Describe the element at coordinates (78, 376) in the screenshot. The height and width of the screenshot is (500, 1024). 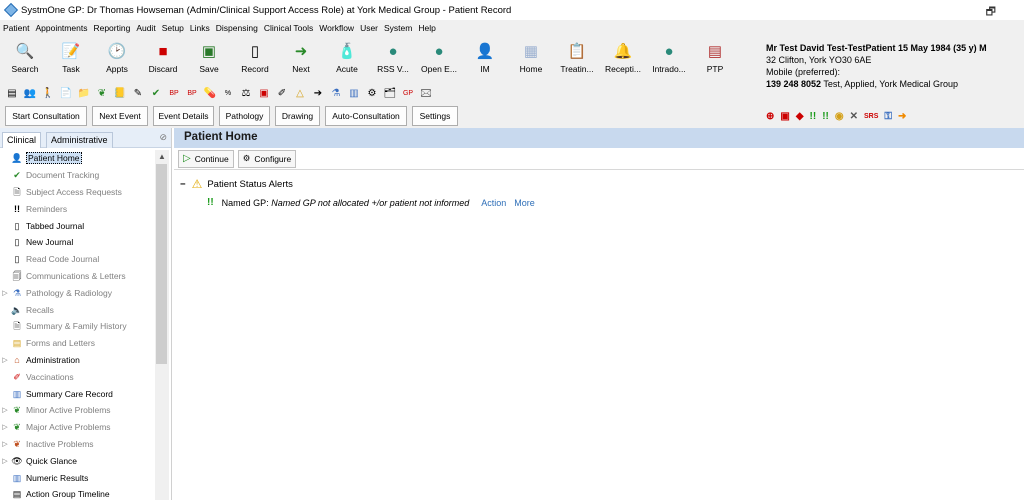
I see `nav-item-vaccinations: ✐ Vaccinations` at that location.